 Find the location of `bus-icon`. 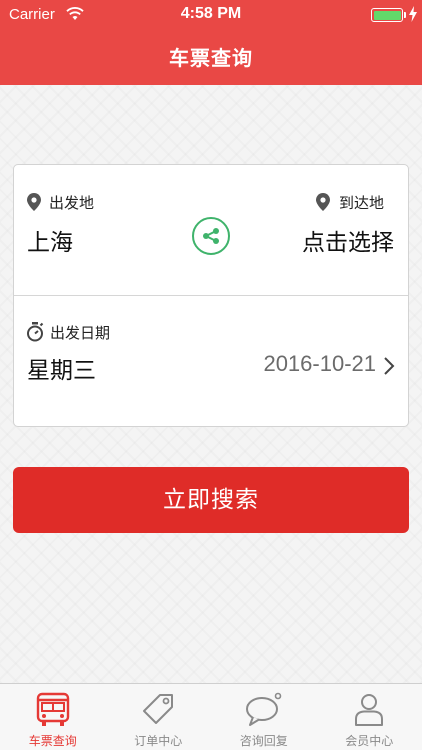

bus-icon is located at coordinates (52, 709).